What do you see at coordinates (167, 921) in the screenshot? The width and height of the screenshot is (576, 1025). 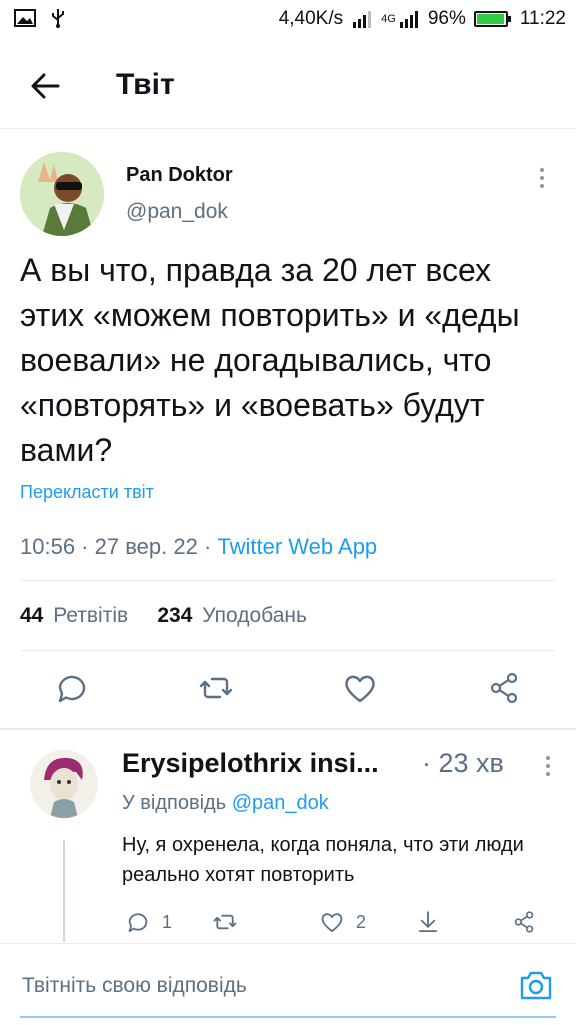 I see `reply-count: 1` at bounding box center [167, 921].